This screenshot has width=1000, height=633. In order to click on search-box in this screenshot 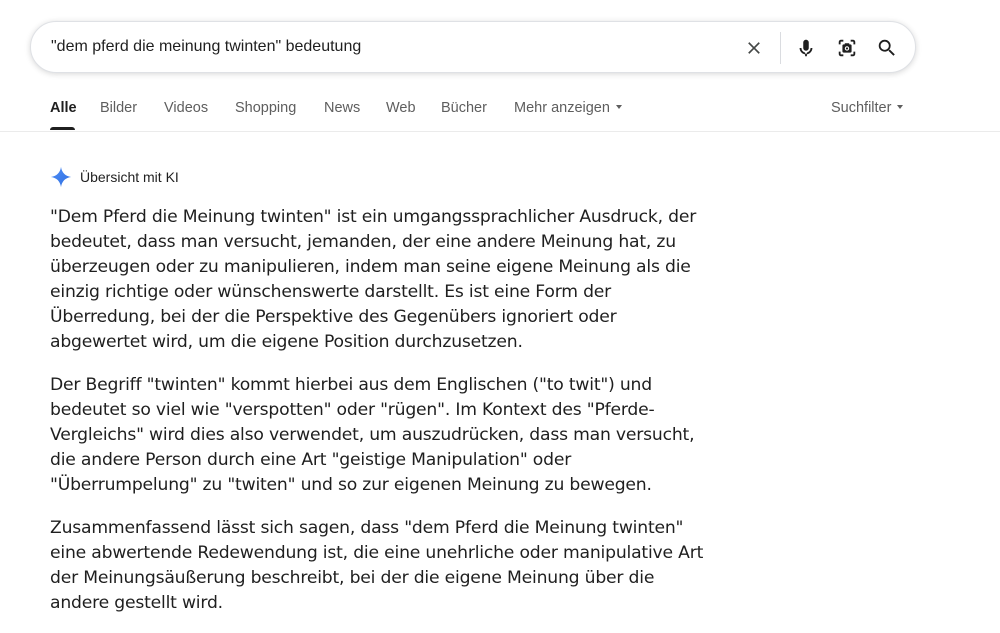, I will do `click(473, 47)`.